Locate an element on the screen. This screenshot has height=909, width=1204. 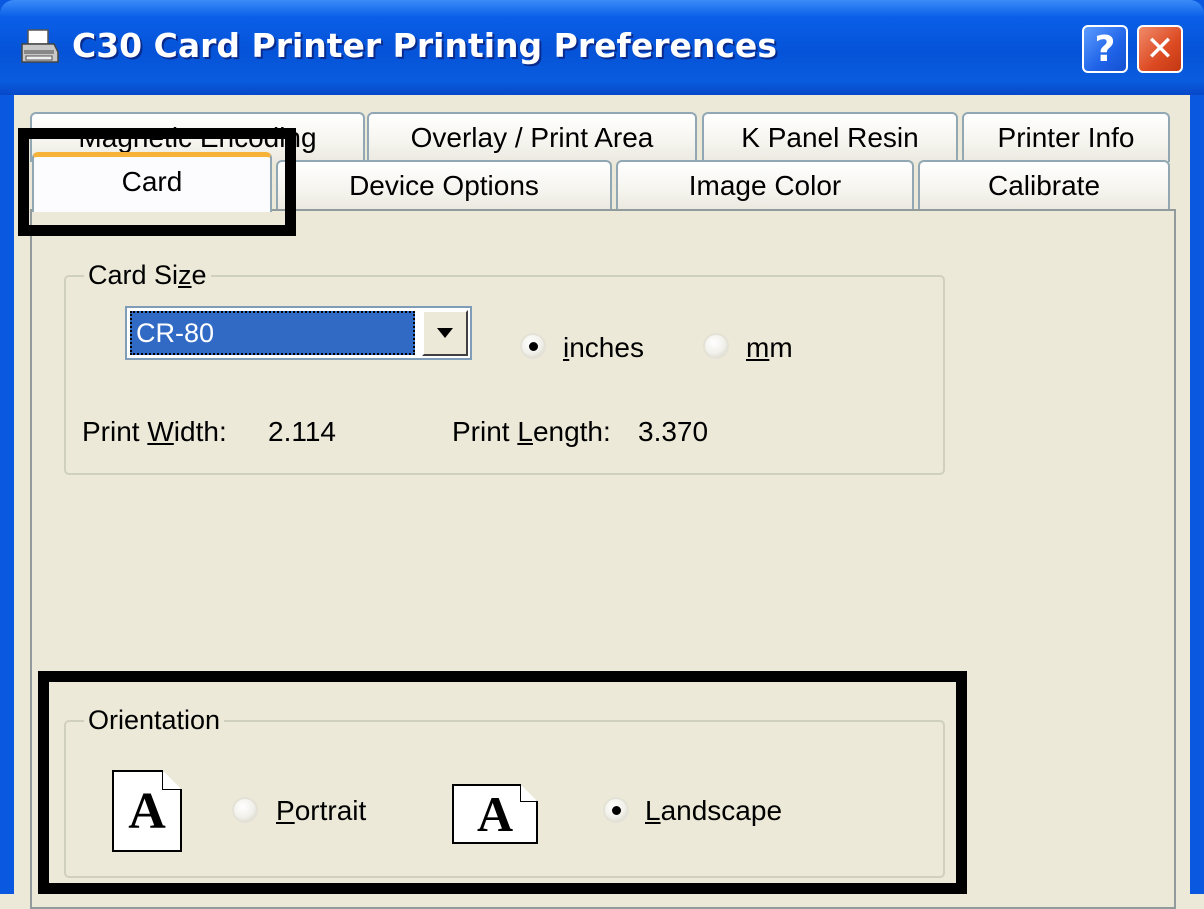
card-size-dropdown: CR-80 is located at coordinates (298, 333).